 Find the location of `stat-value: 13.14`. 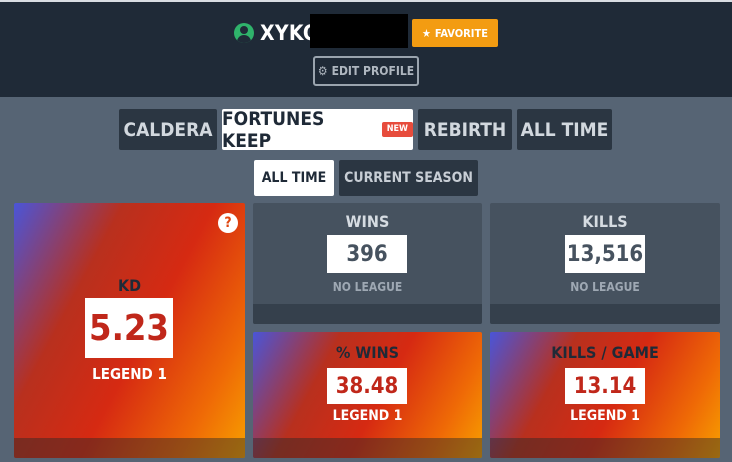

stat-value: 13.14 is located at coordinates (605, 386).